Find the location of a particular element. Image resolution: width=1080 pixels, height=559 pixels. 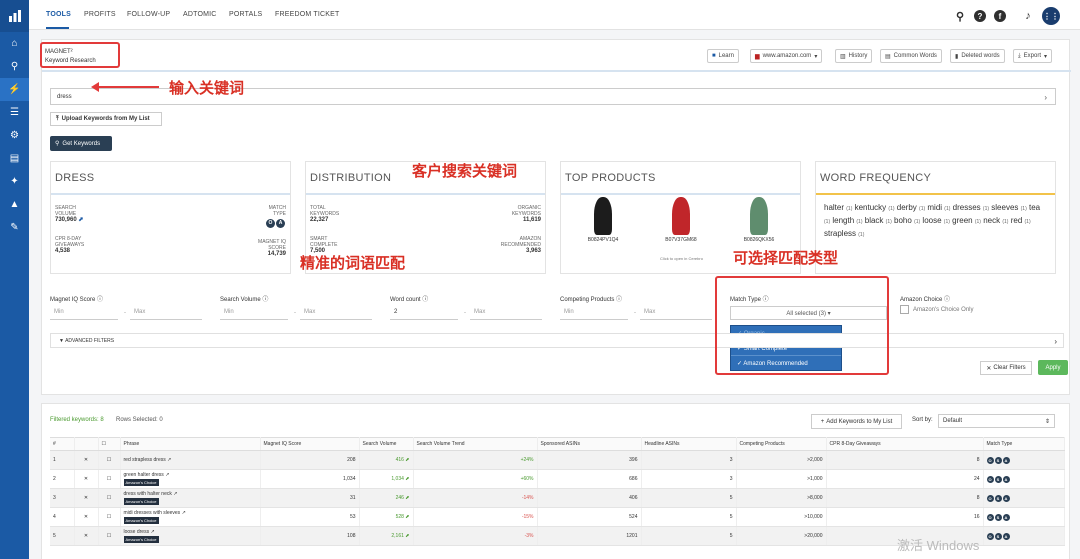

col-header-iq: Magnet IQ Score is located at coordinates (310, 444).